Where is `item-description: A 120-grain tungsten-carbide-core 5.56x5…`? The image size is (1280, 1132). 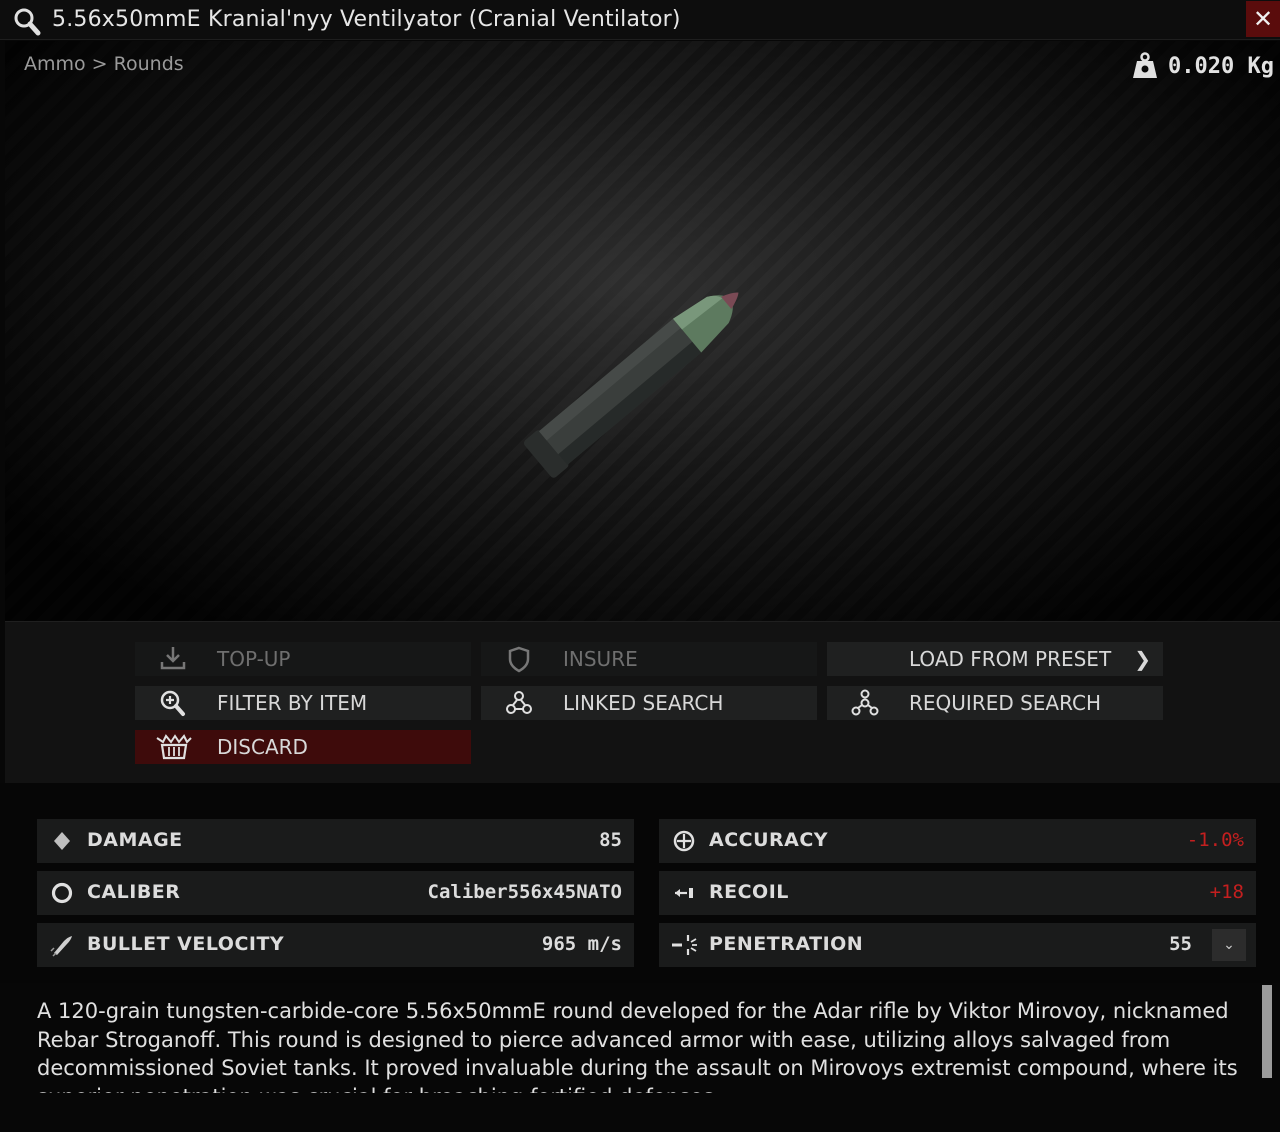 item-description: A 120-grain tungsten-carbide-core 5.56x5… is located at coordinates (637, 1046).